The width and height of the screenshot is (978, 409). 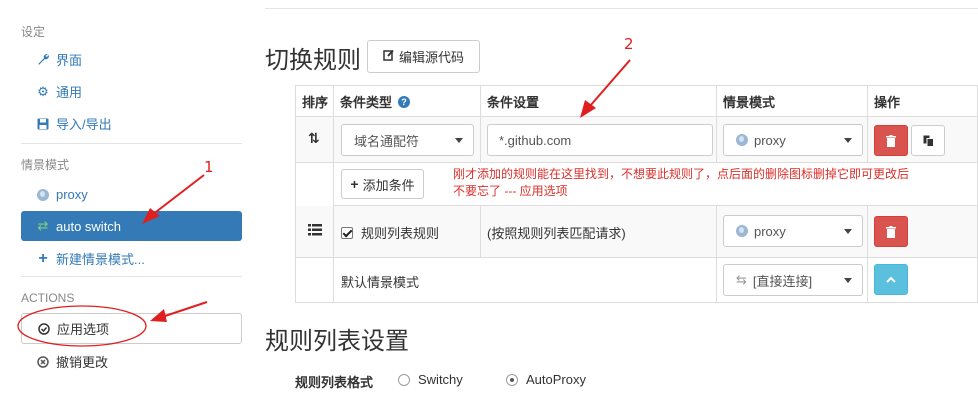 I want to click on floppy-icon, so click(x=43, y=124).